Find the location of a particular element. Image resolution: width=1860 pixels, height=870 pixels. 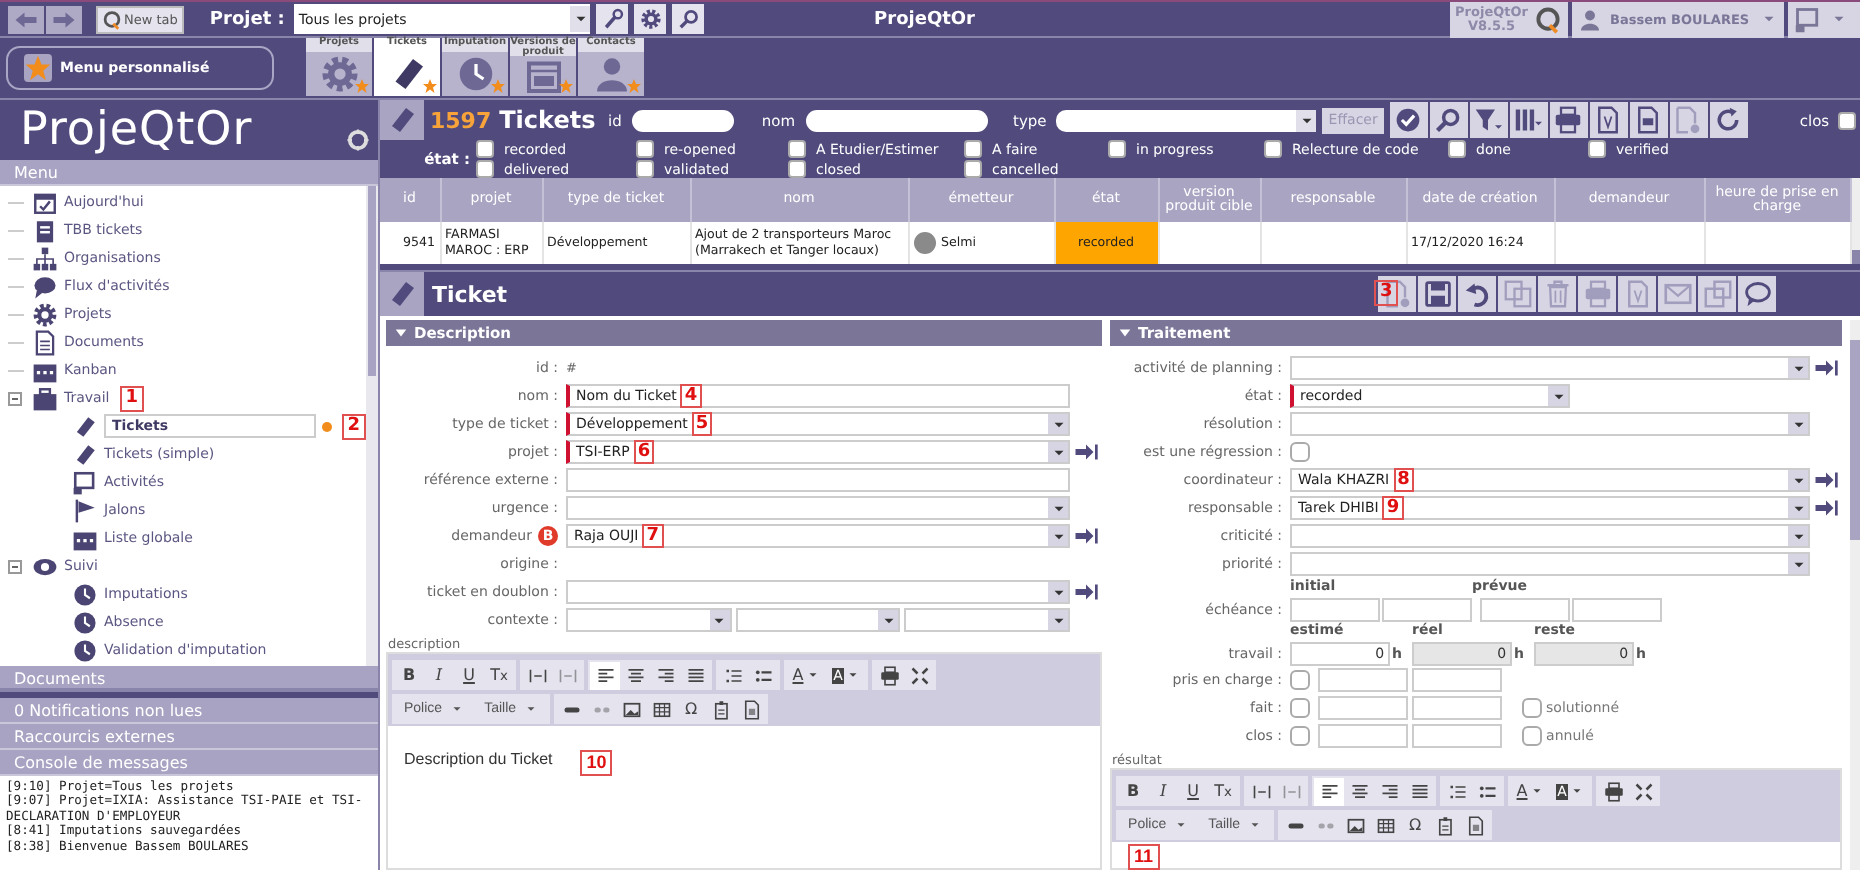

paste-icon is located at coordinates (721, 709).